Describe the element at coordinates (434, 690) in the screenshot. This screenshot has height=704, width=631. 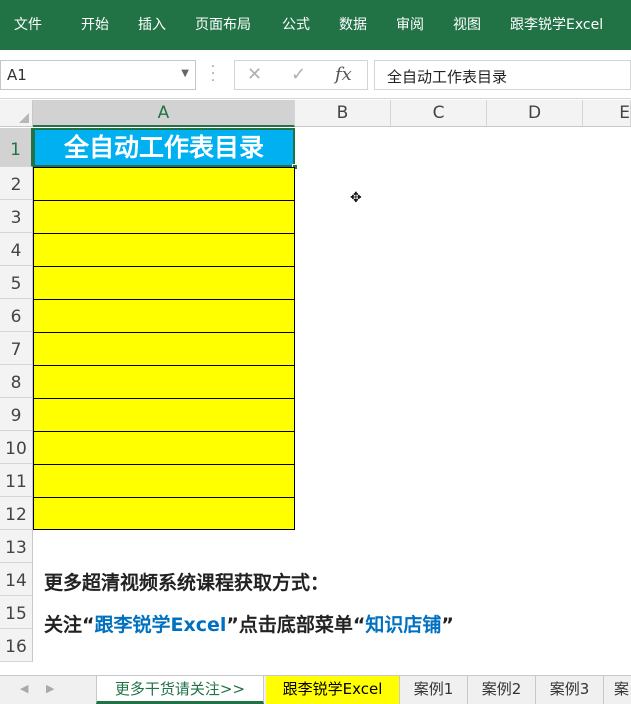
I see `sheet-tab-case1: 案例1` at that location.